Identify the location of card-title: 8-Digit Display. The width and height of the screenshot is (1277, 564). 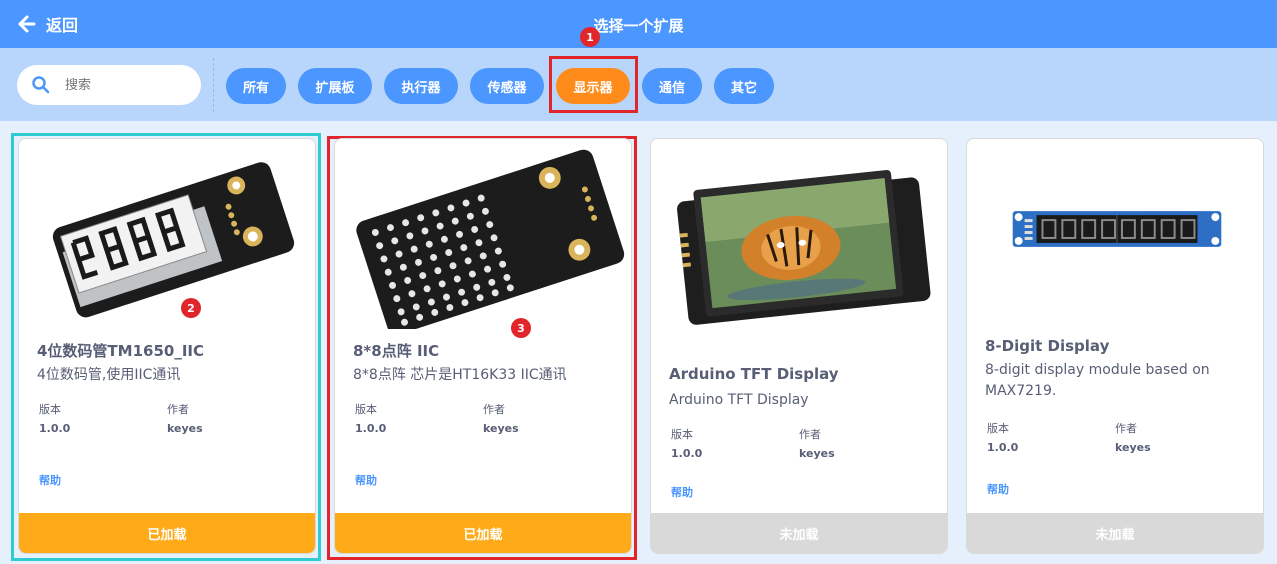
(1047, 346).